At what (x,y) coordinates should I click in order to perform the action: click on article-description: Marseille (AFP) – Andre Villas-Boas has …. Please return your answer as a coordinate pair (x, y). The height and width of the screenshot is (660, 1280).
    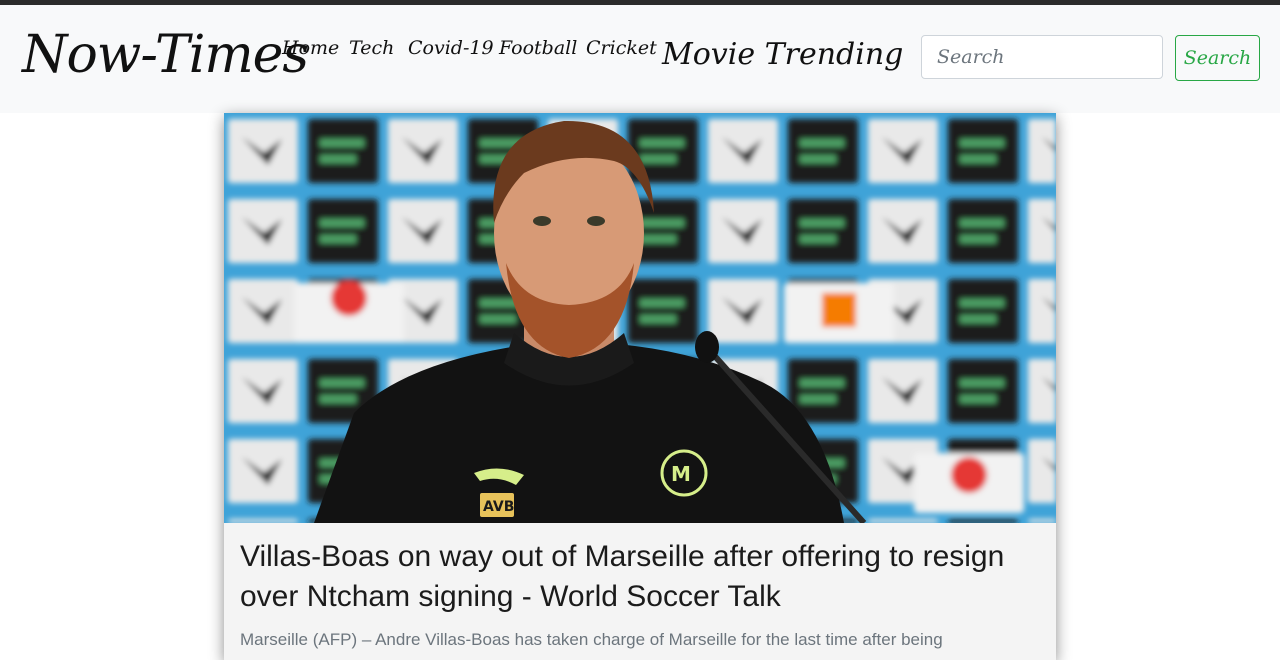
    Looking at the image, I should click on (591, 639).